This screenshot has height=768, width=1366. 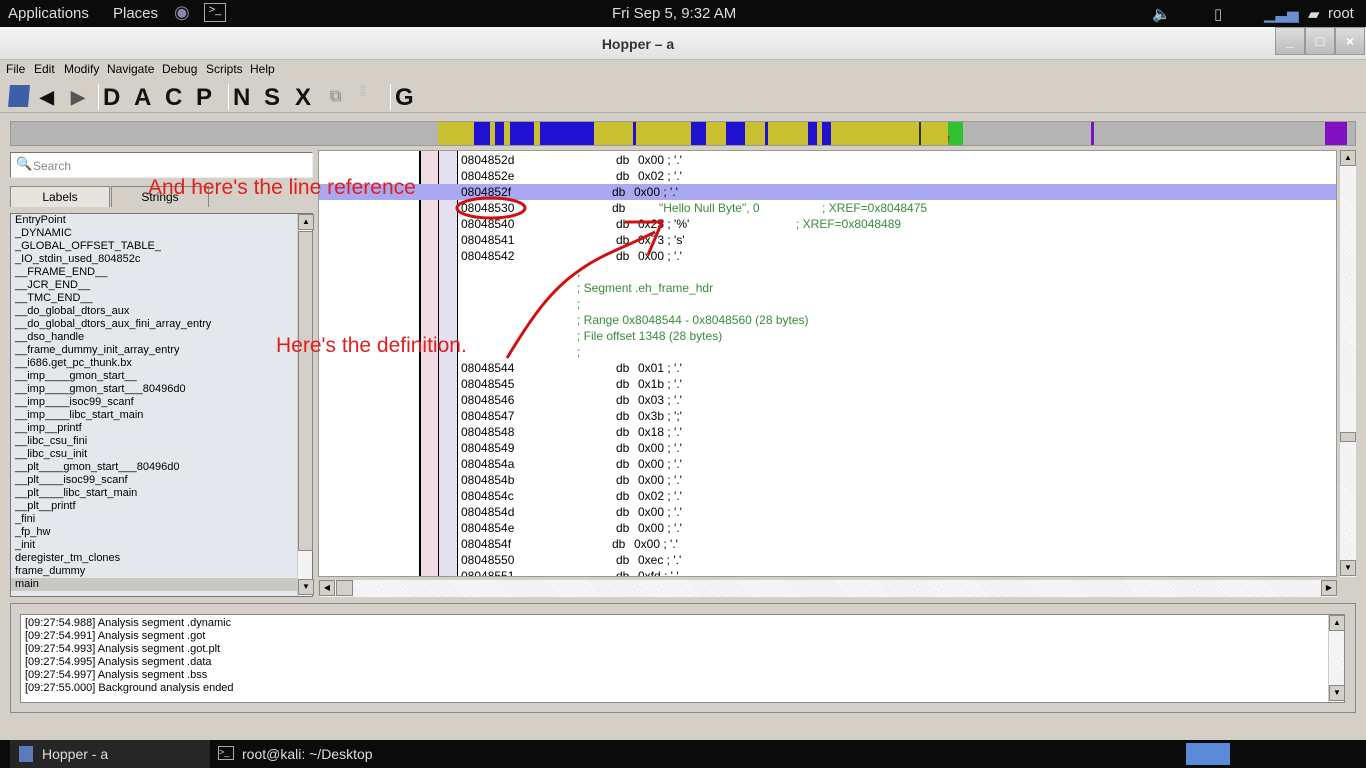 What do you see at coordinates (683, 754) in the screenshot?
I see `taskbar: Hopper - a >_ root@kali: ~/Desktop` at bounding box center [683, 754].